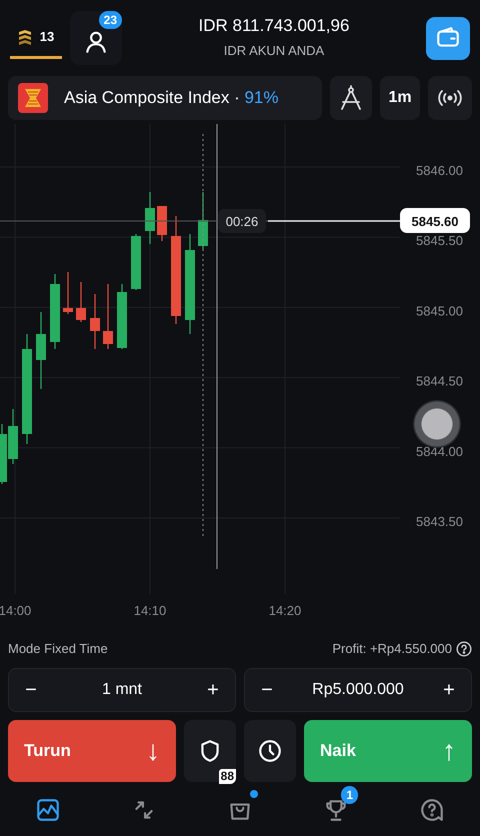 This screenshot has width=480, height=836. I want to click on price-axis-label: 5844.00, so click(439, 451).